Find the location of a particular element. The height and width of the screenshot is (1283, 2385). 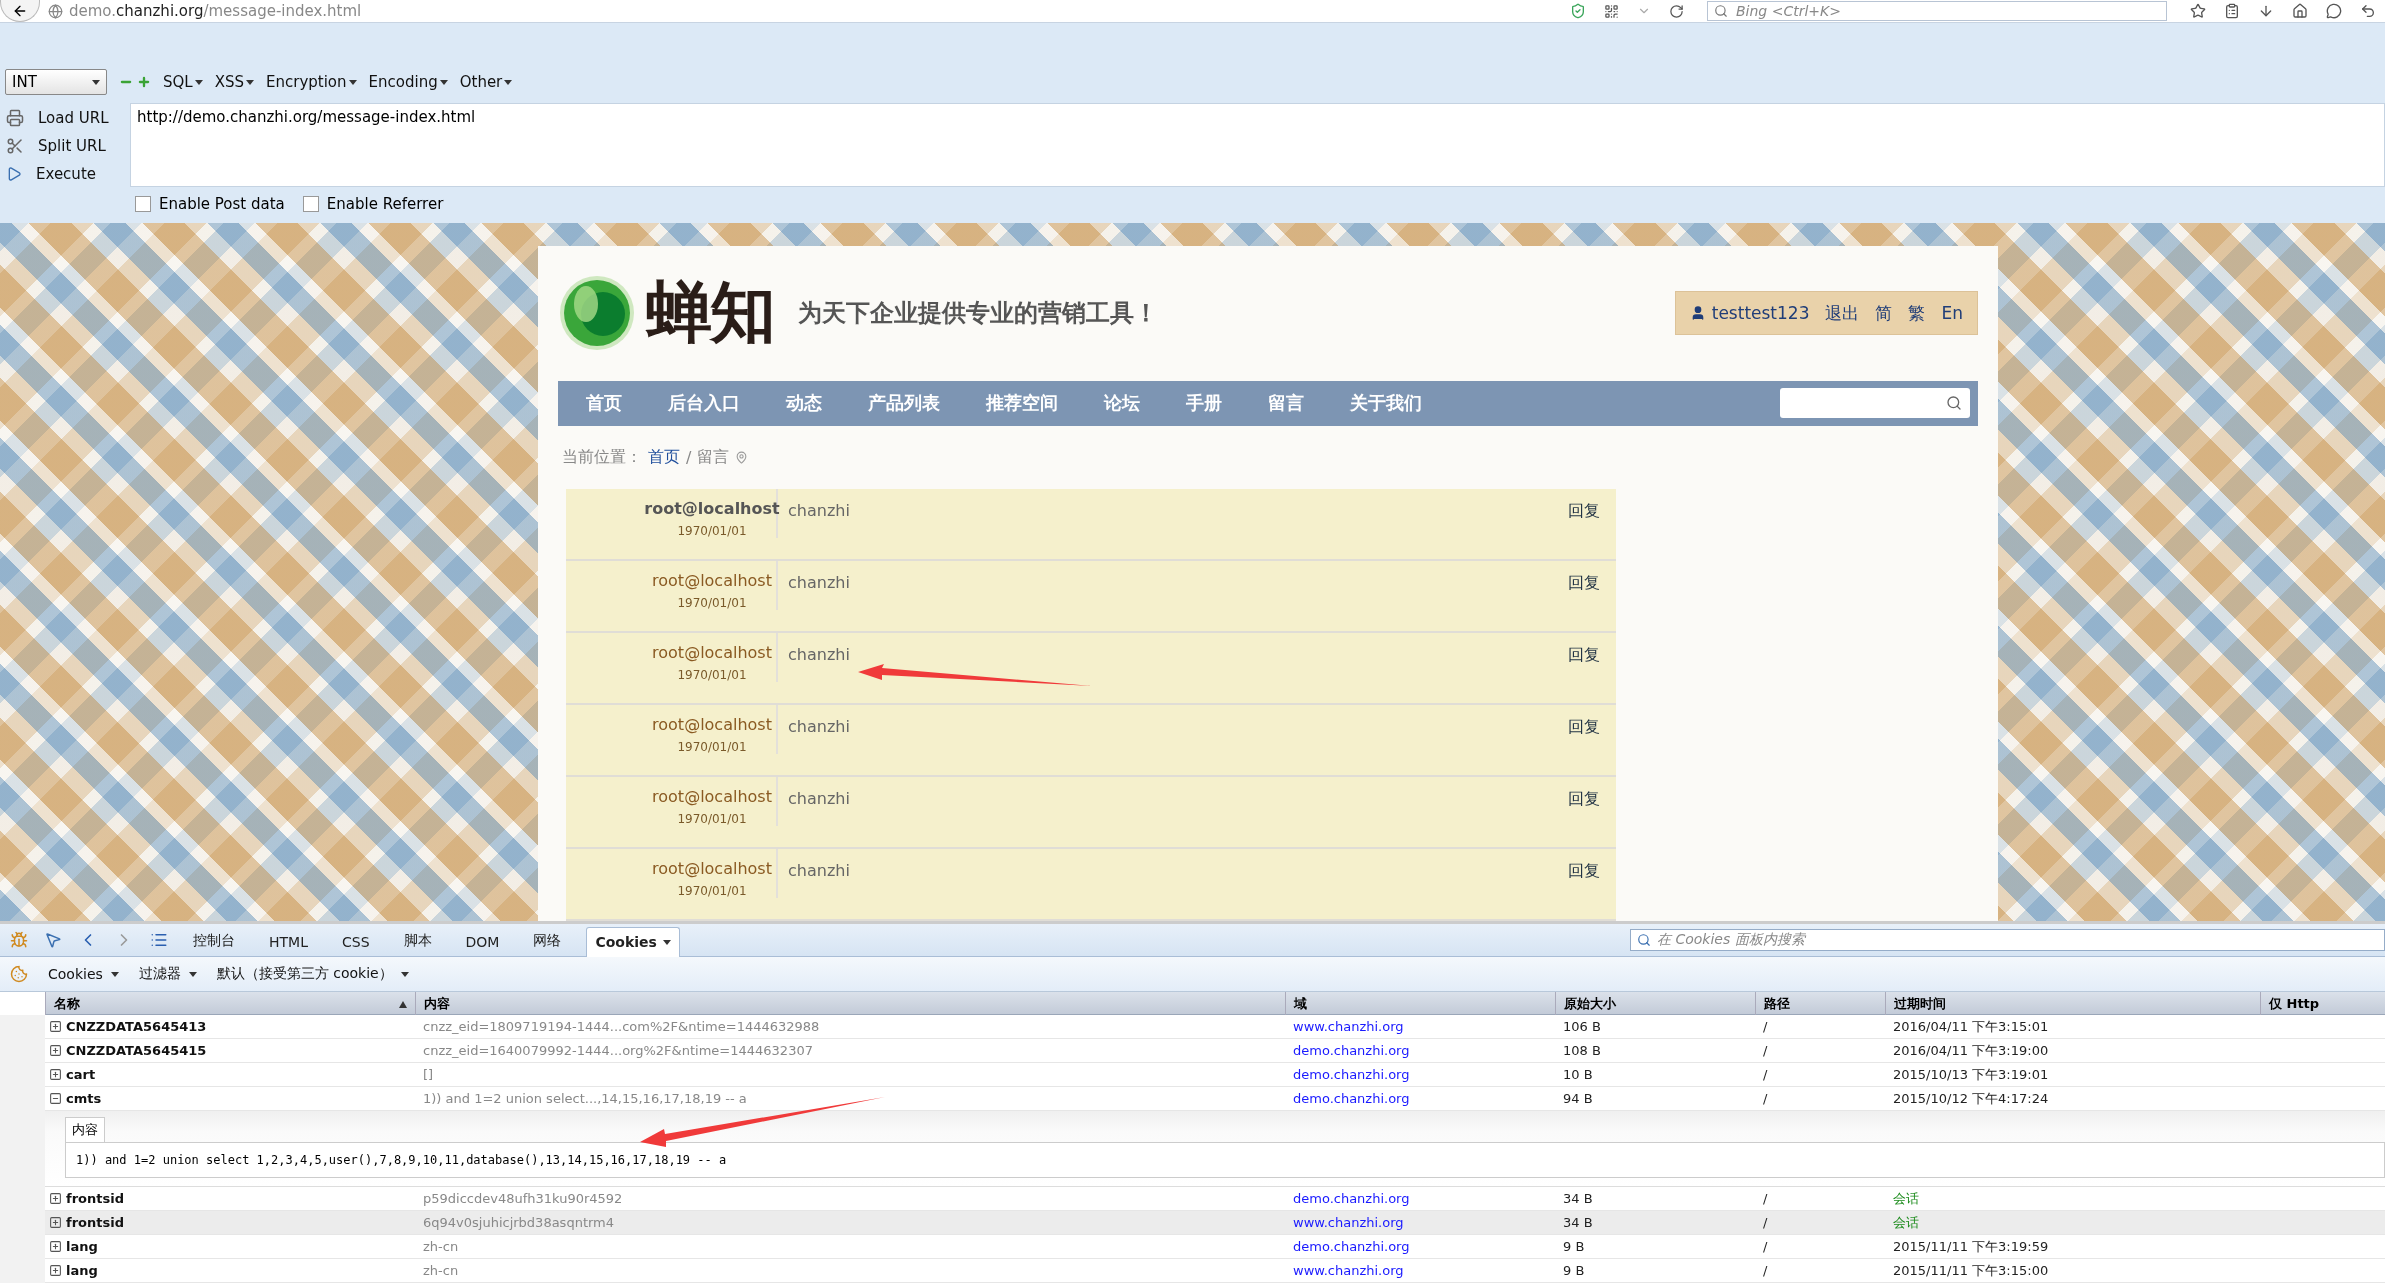

cookie-domain: demo.chanzhi.org is located at coordinates (1351, 1246).